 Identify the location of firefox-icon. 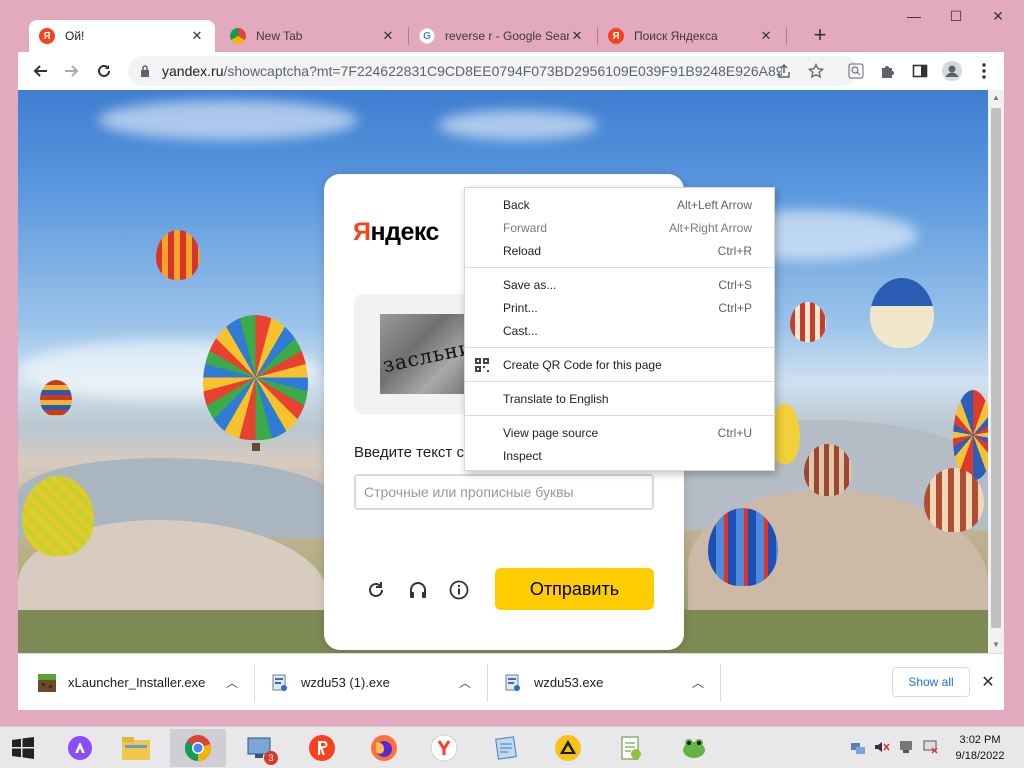
(384, 748).